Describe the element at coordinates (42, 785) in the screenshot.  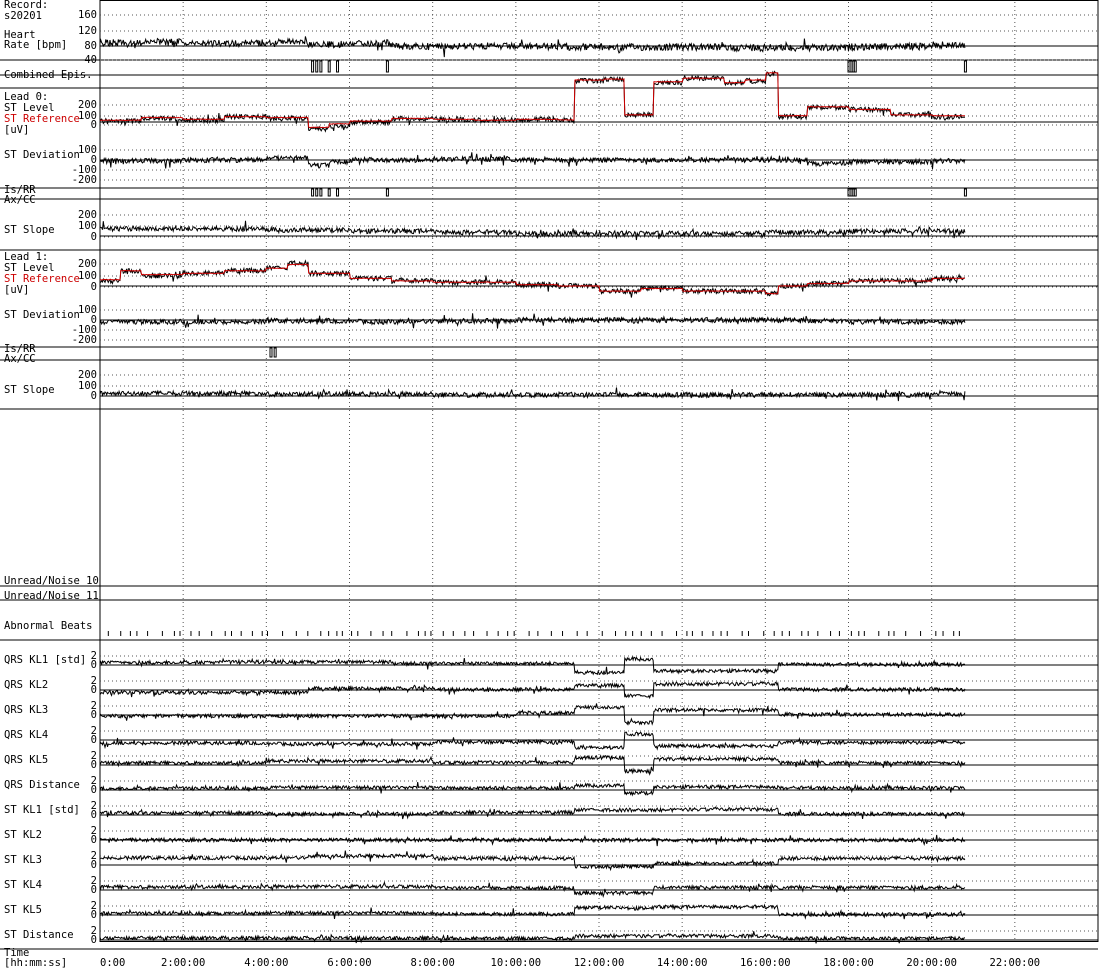
I see `panel-label: QRS Distance` at that location.